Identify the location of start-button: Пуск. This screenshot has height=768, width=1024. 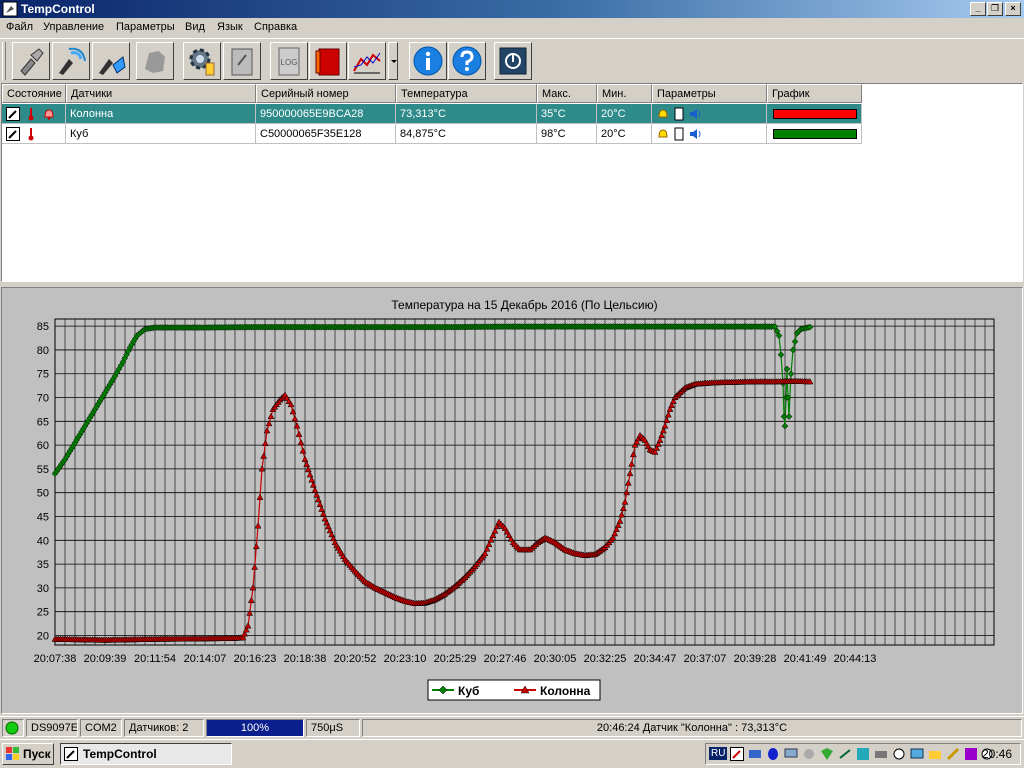
(28, 754).